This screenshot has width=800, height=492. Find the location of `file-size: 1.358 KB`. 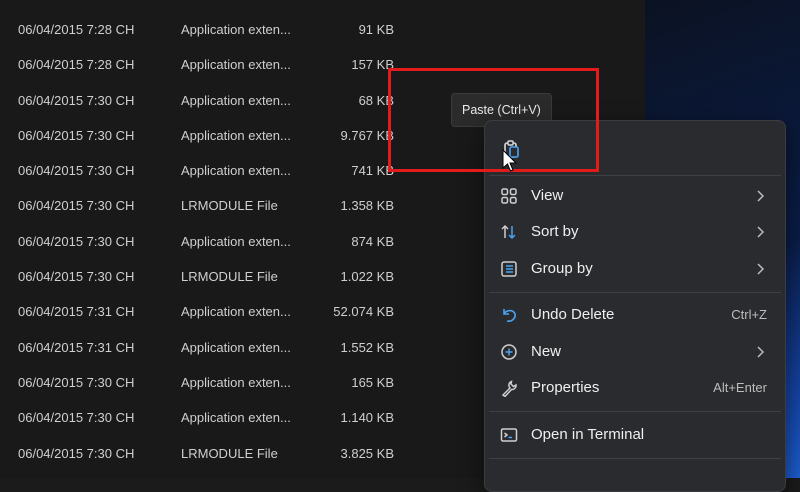

file-size: 1.358 KB is located at coordinates (367, 206).